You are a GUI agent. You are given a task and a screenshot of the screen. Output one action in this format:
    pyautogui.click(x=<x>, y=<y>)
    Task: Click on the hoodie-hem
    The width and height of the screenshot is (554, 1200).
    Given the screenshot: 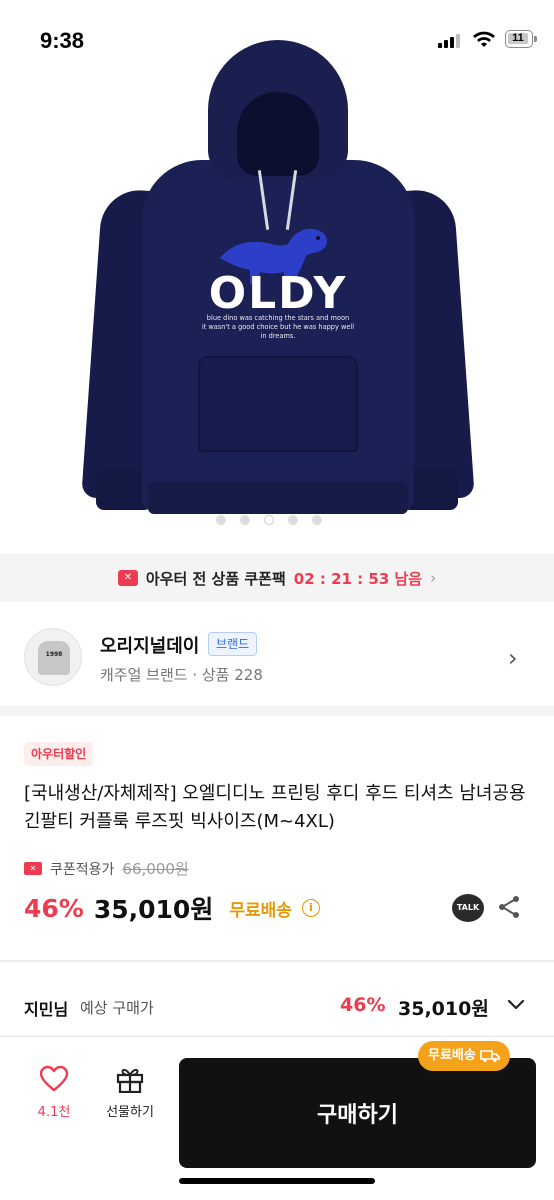 What is the action you would take?
    pyautogui.click(x=278, y=498)
    